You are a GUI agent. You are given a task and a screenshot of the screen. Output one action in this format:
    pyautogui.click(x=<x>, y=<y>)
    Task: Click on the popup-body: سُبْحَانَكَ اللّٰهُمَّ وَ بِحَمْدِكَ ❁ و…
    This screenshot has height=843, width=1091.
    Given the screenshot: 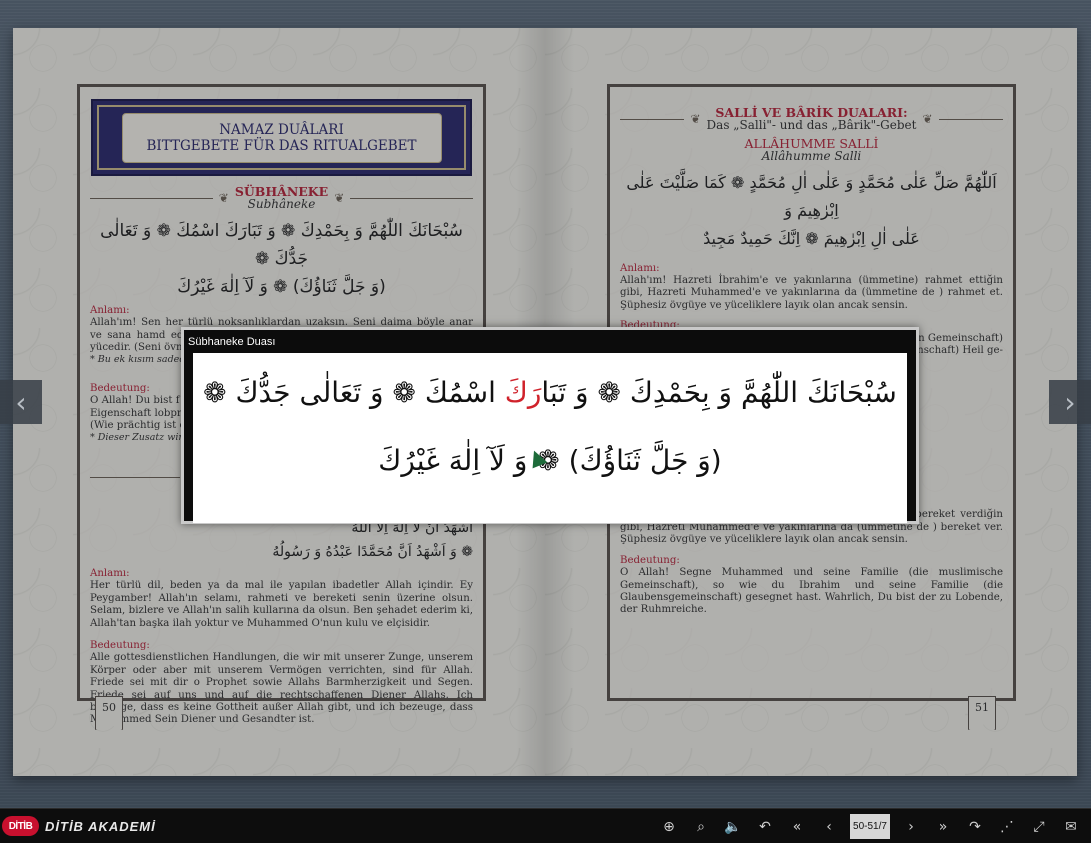 What is the action you would take?
    pyautogui.click(x=550, y=438)
    